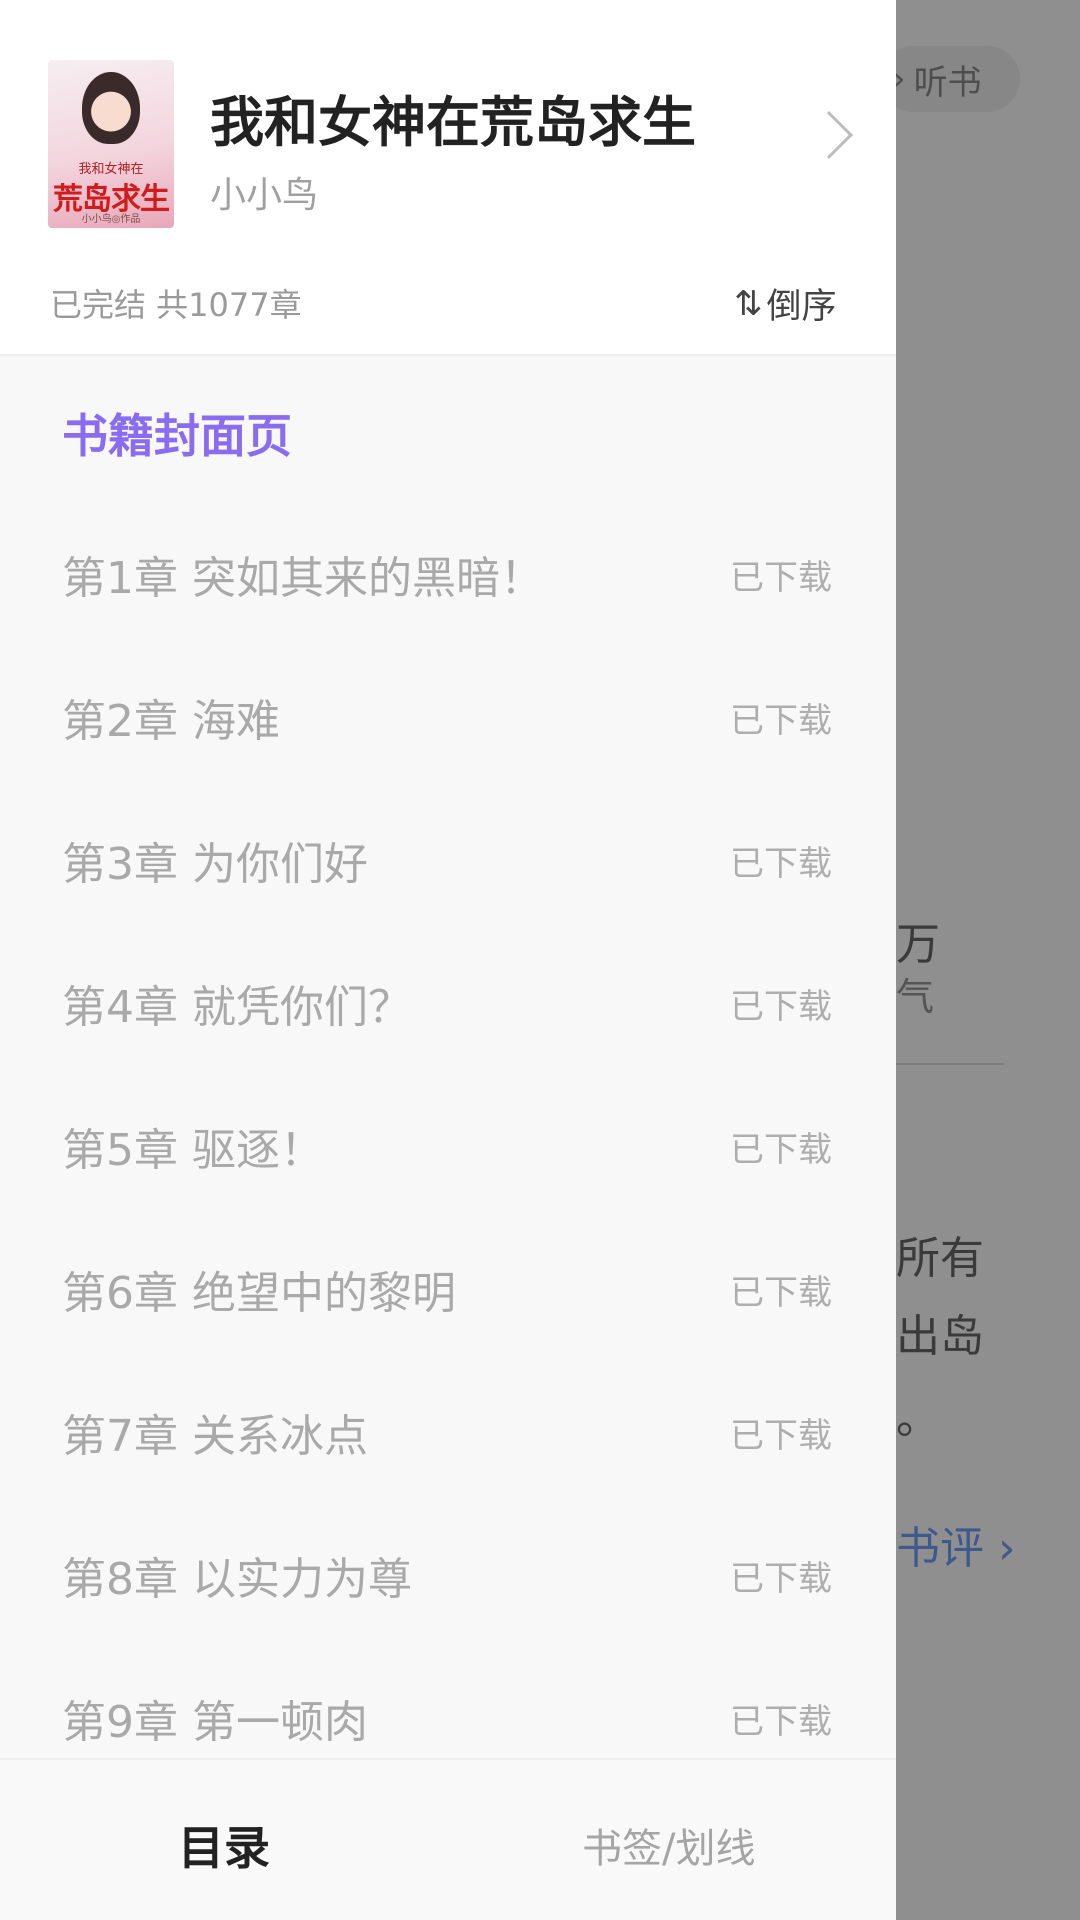  I want to click on book-cover: 我和女神在 荒岛求生 小小鸟◎作品, so click(111, 144).